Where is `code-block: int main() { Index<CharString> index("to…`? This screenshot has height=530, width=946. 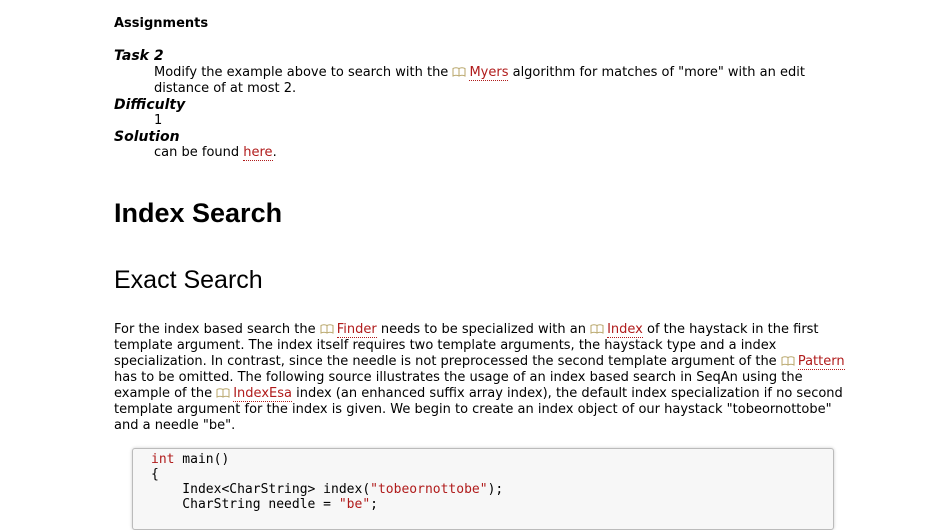 code-block: int main() { Index<CharString> index("to… is located at coordinates (483, 489).